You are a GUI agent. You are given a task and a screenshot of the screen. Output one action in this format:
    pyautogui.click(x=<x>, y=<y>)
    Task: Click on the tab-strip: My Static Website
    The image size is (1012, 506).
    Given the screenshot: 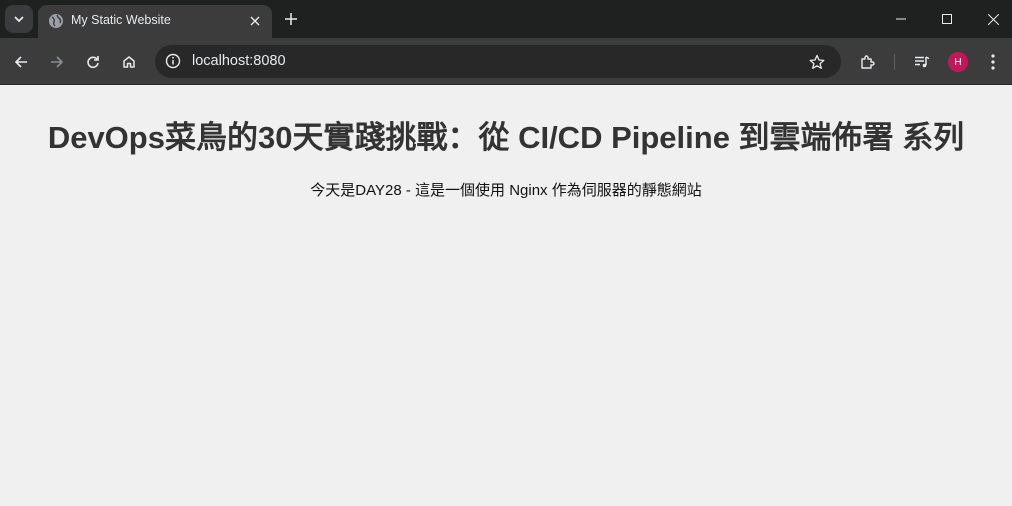 What is the action you would take?
    pyautogui.click(x=506, y=19)
    